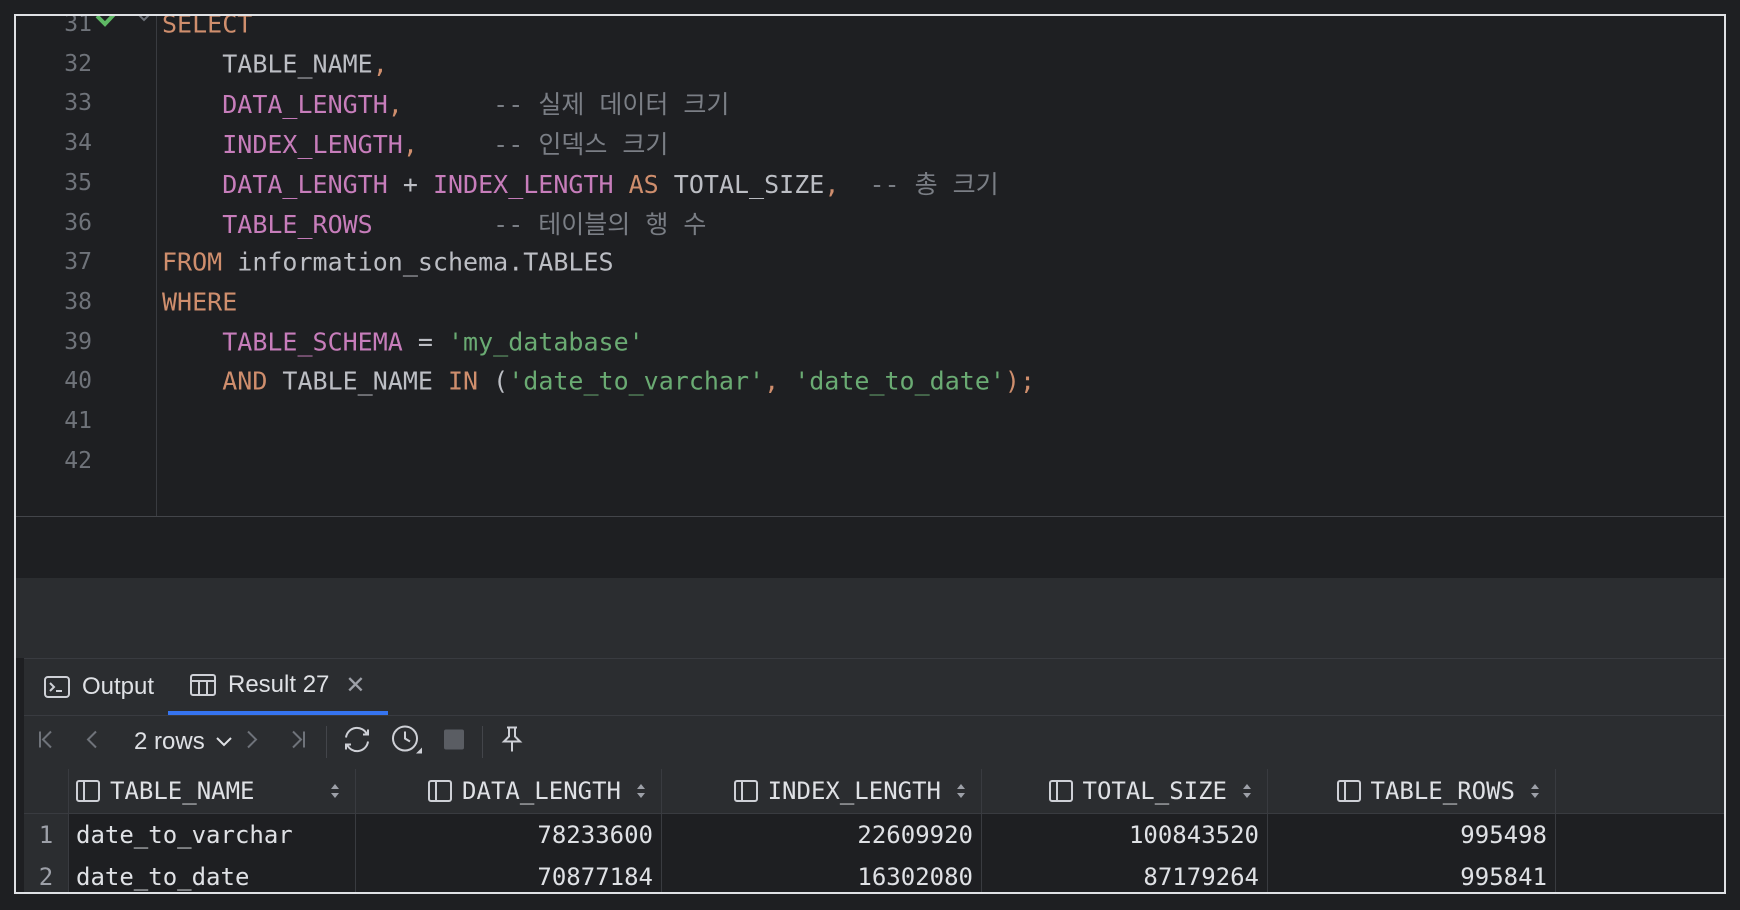  What do you see at coordinates (854, 791) in the screenshot?
I see `column-header-label: INDEX_LENGTH` at bounding box center [854, 791].